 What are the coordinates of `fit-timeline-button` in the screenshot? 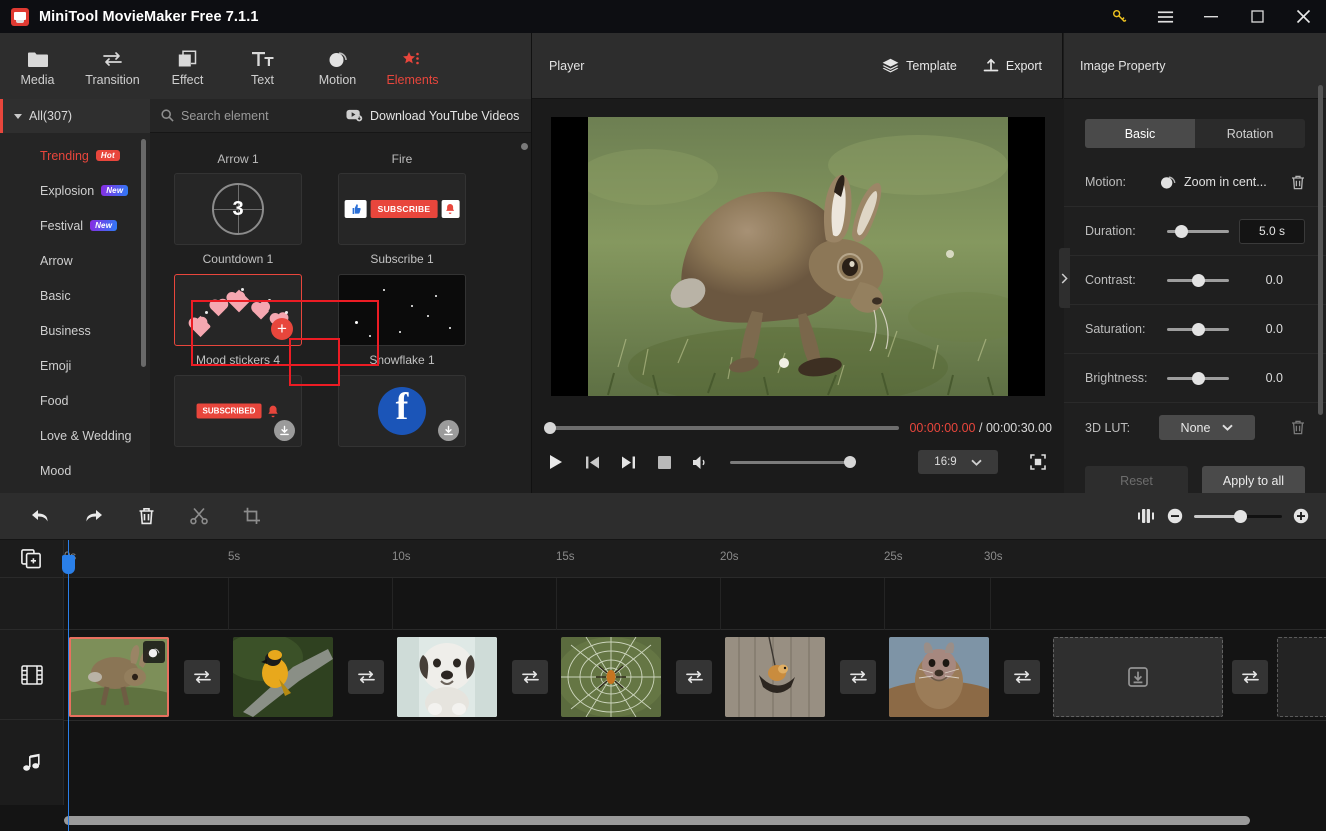 It's located at (1146, 516).